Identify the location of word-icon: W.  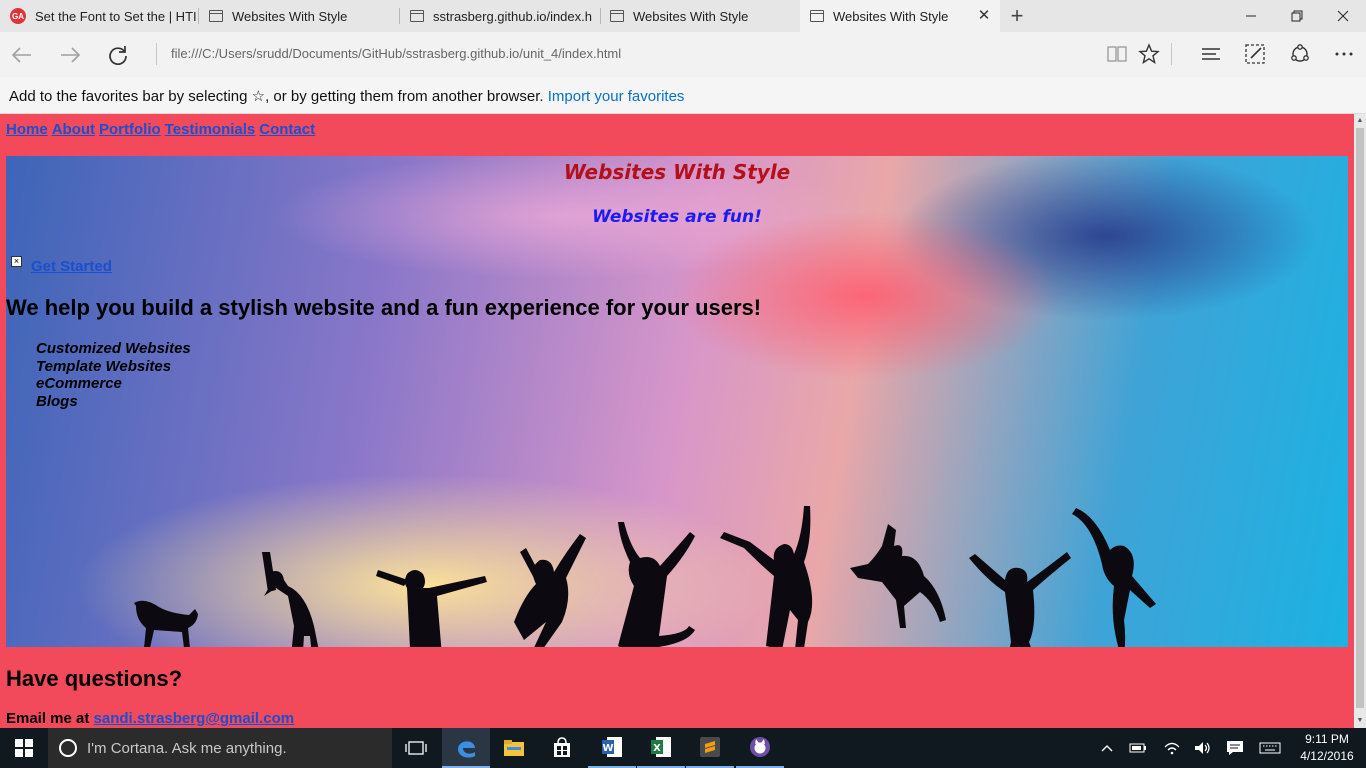
(612, 748).